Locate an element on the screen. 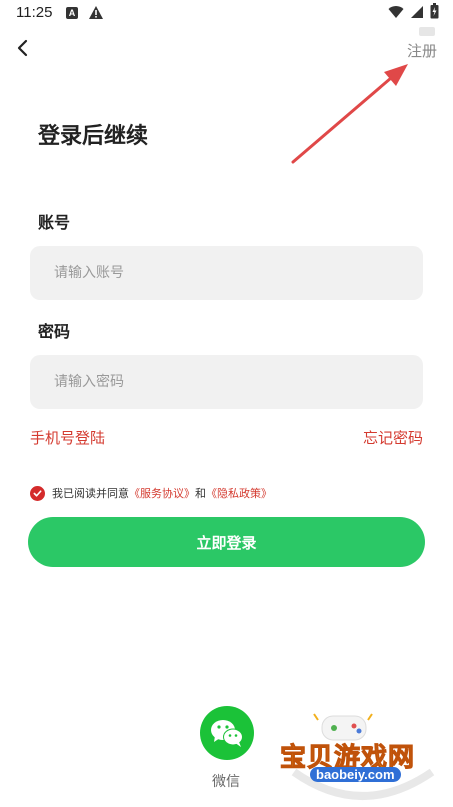 The image size is (453, 807). warning-icon is located at coordinates (96, 13).